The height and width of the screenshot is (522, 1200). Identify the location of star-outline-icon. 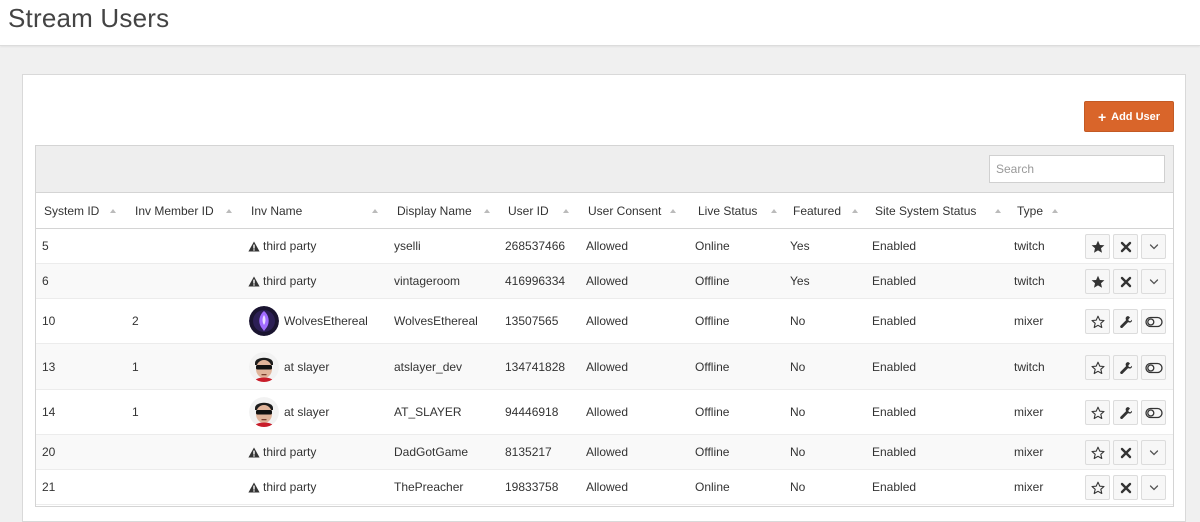
(1097, 453).